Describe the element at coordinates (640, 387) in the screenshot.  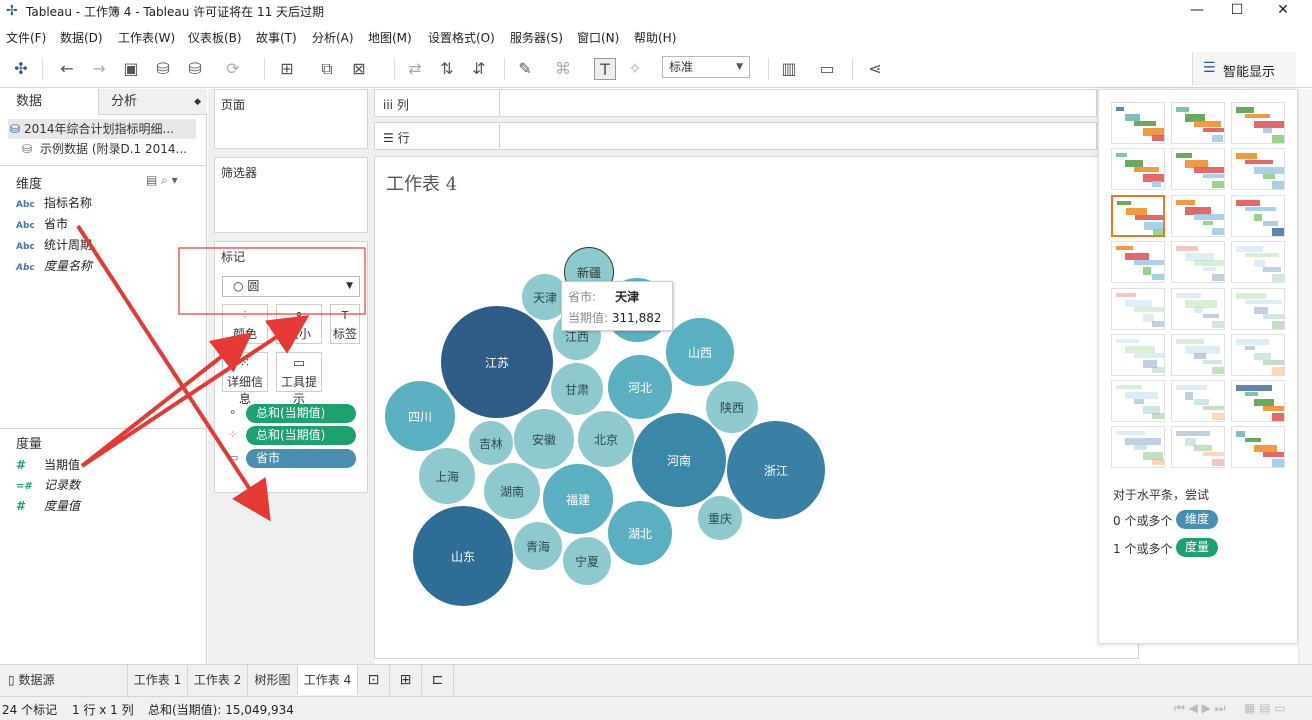
I see `bubble-mark: 河北` at that location.